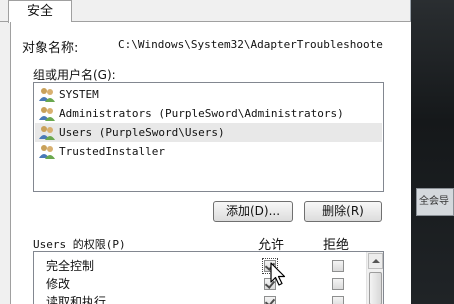 Image resolution: width=454 pixels, height=304 pixels. What do you see at coordinates (278, 274) in the screenshot?
I see `mouse-pointer-icon` at bounding box center [278, 274].